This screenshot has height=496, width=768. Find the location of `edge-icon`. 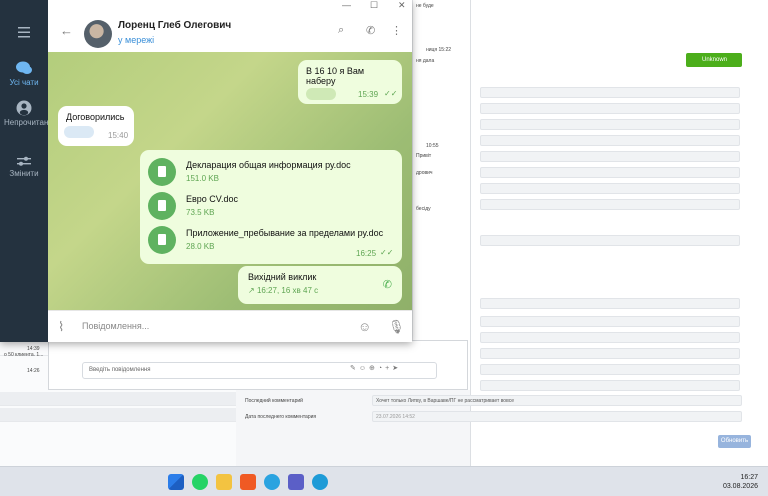

edge-icon is located at coordinates (320, 482).